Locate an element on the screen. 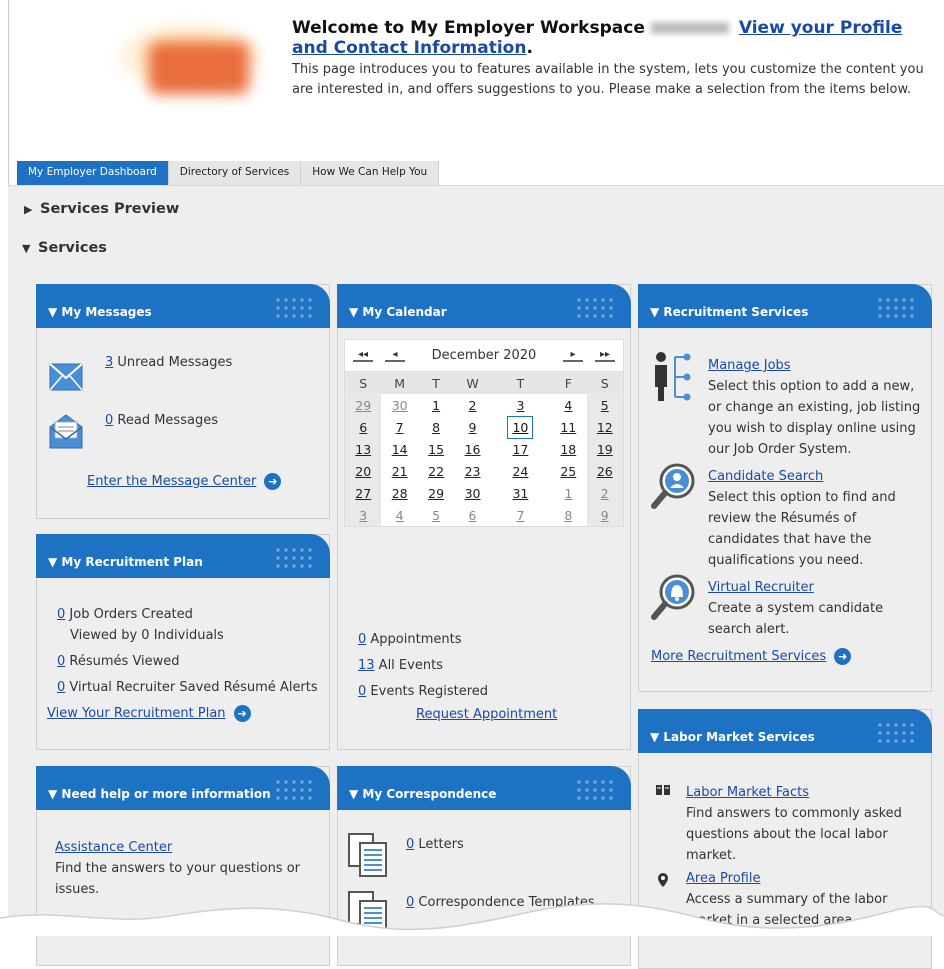  calendar-day: 17 is located at coordinates (520, 449).